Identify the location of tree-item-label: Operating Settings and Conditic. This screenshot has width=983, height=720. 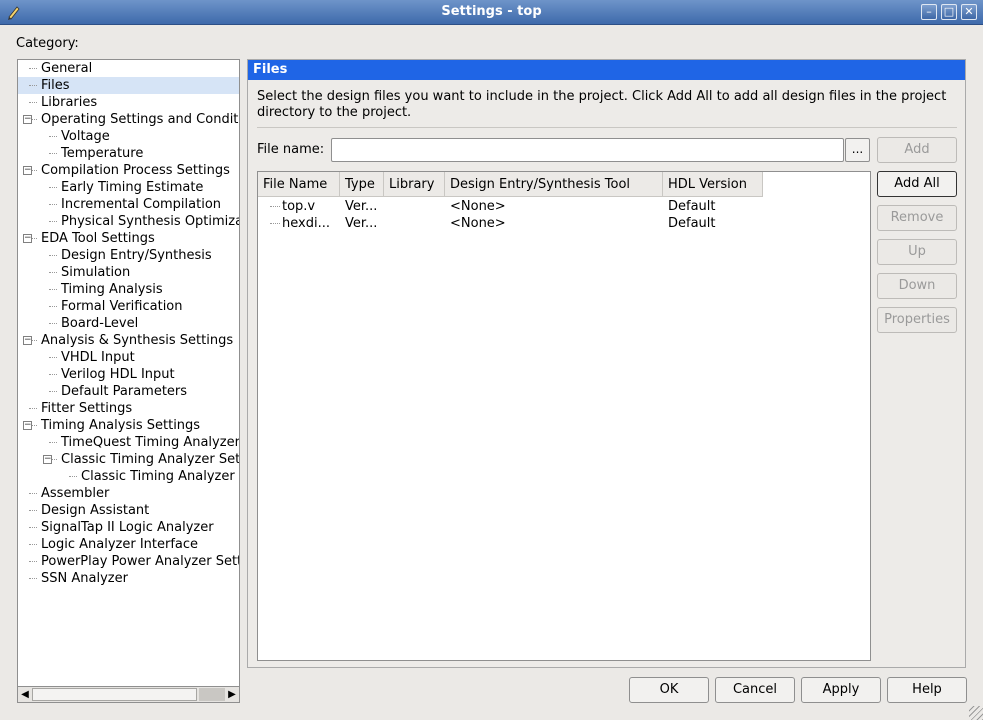
(140, 119).